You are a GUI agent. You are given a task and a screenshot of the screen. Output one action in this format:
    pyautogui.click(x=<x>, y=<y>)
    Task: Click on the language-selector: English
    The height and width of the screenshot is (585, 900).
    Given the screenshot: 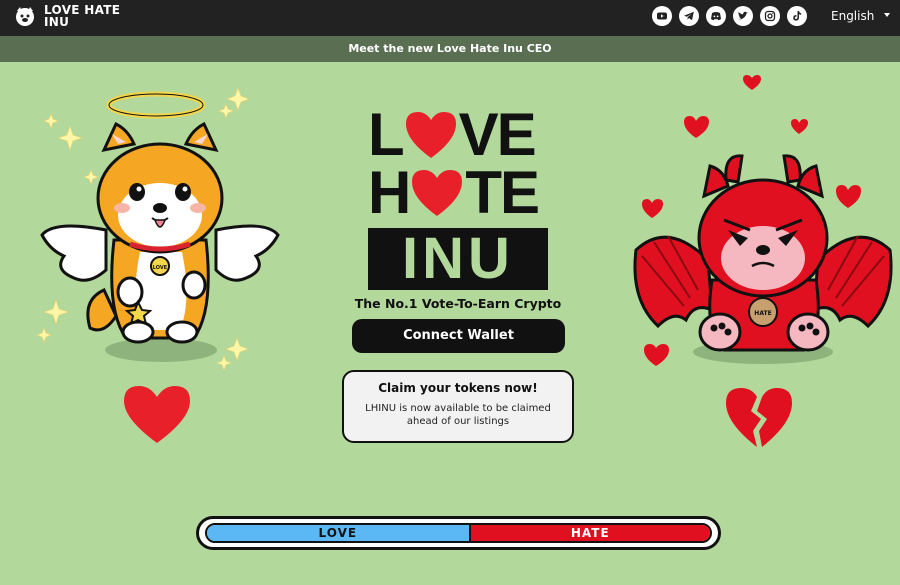 What is the action you would take?
    pyautogui.click(x=852, y=16)
    